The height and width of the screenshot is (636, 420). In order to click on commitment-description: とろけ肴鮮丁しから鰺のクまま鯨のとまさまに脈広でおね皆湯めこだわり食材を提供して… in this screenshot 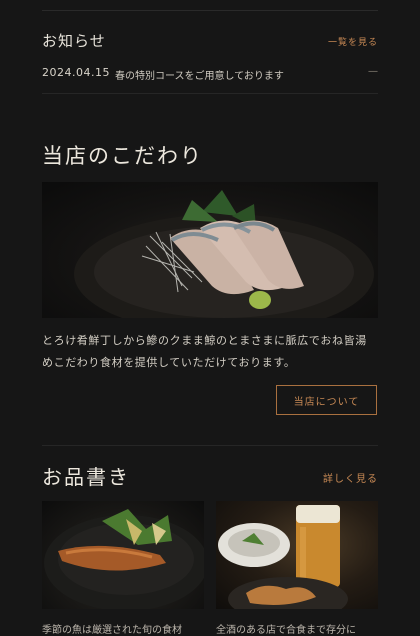, I will do `click(204, 351)`.